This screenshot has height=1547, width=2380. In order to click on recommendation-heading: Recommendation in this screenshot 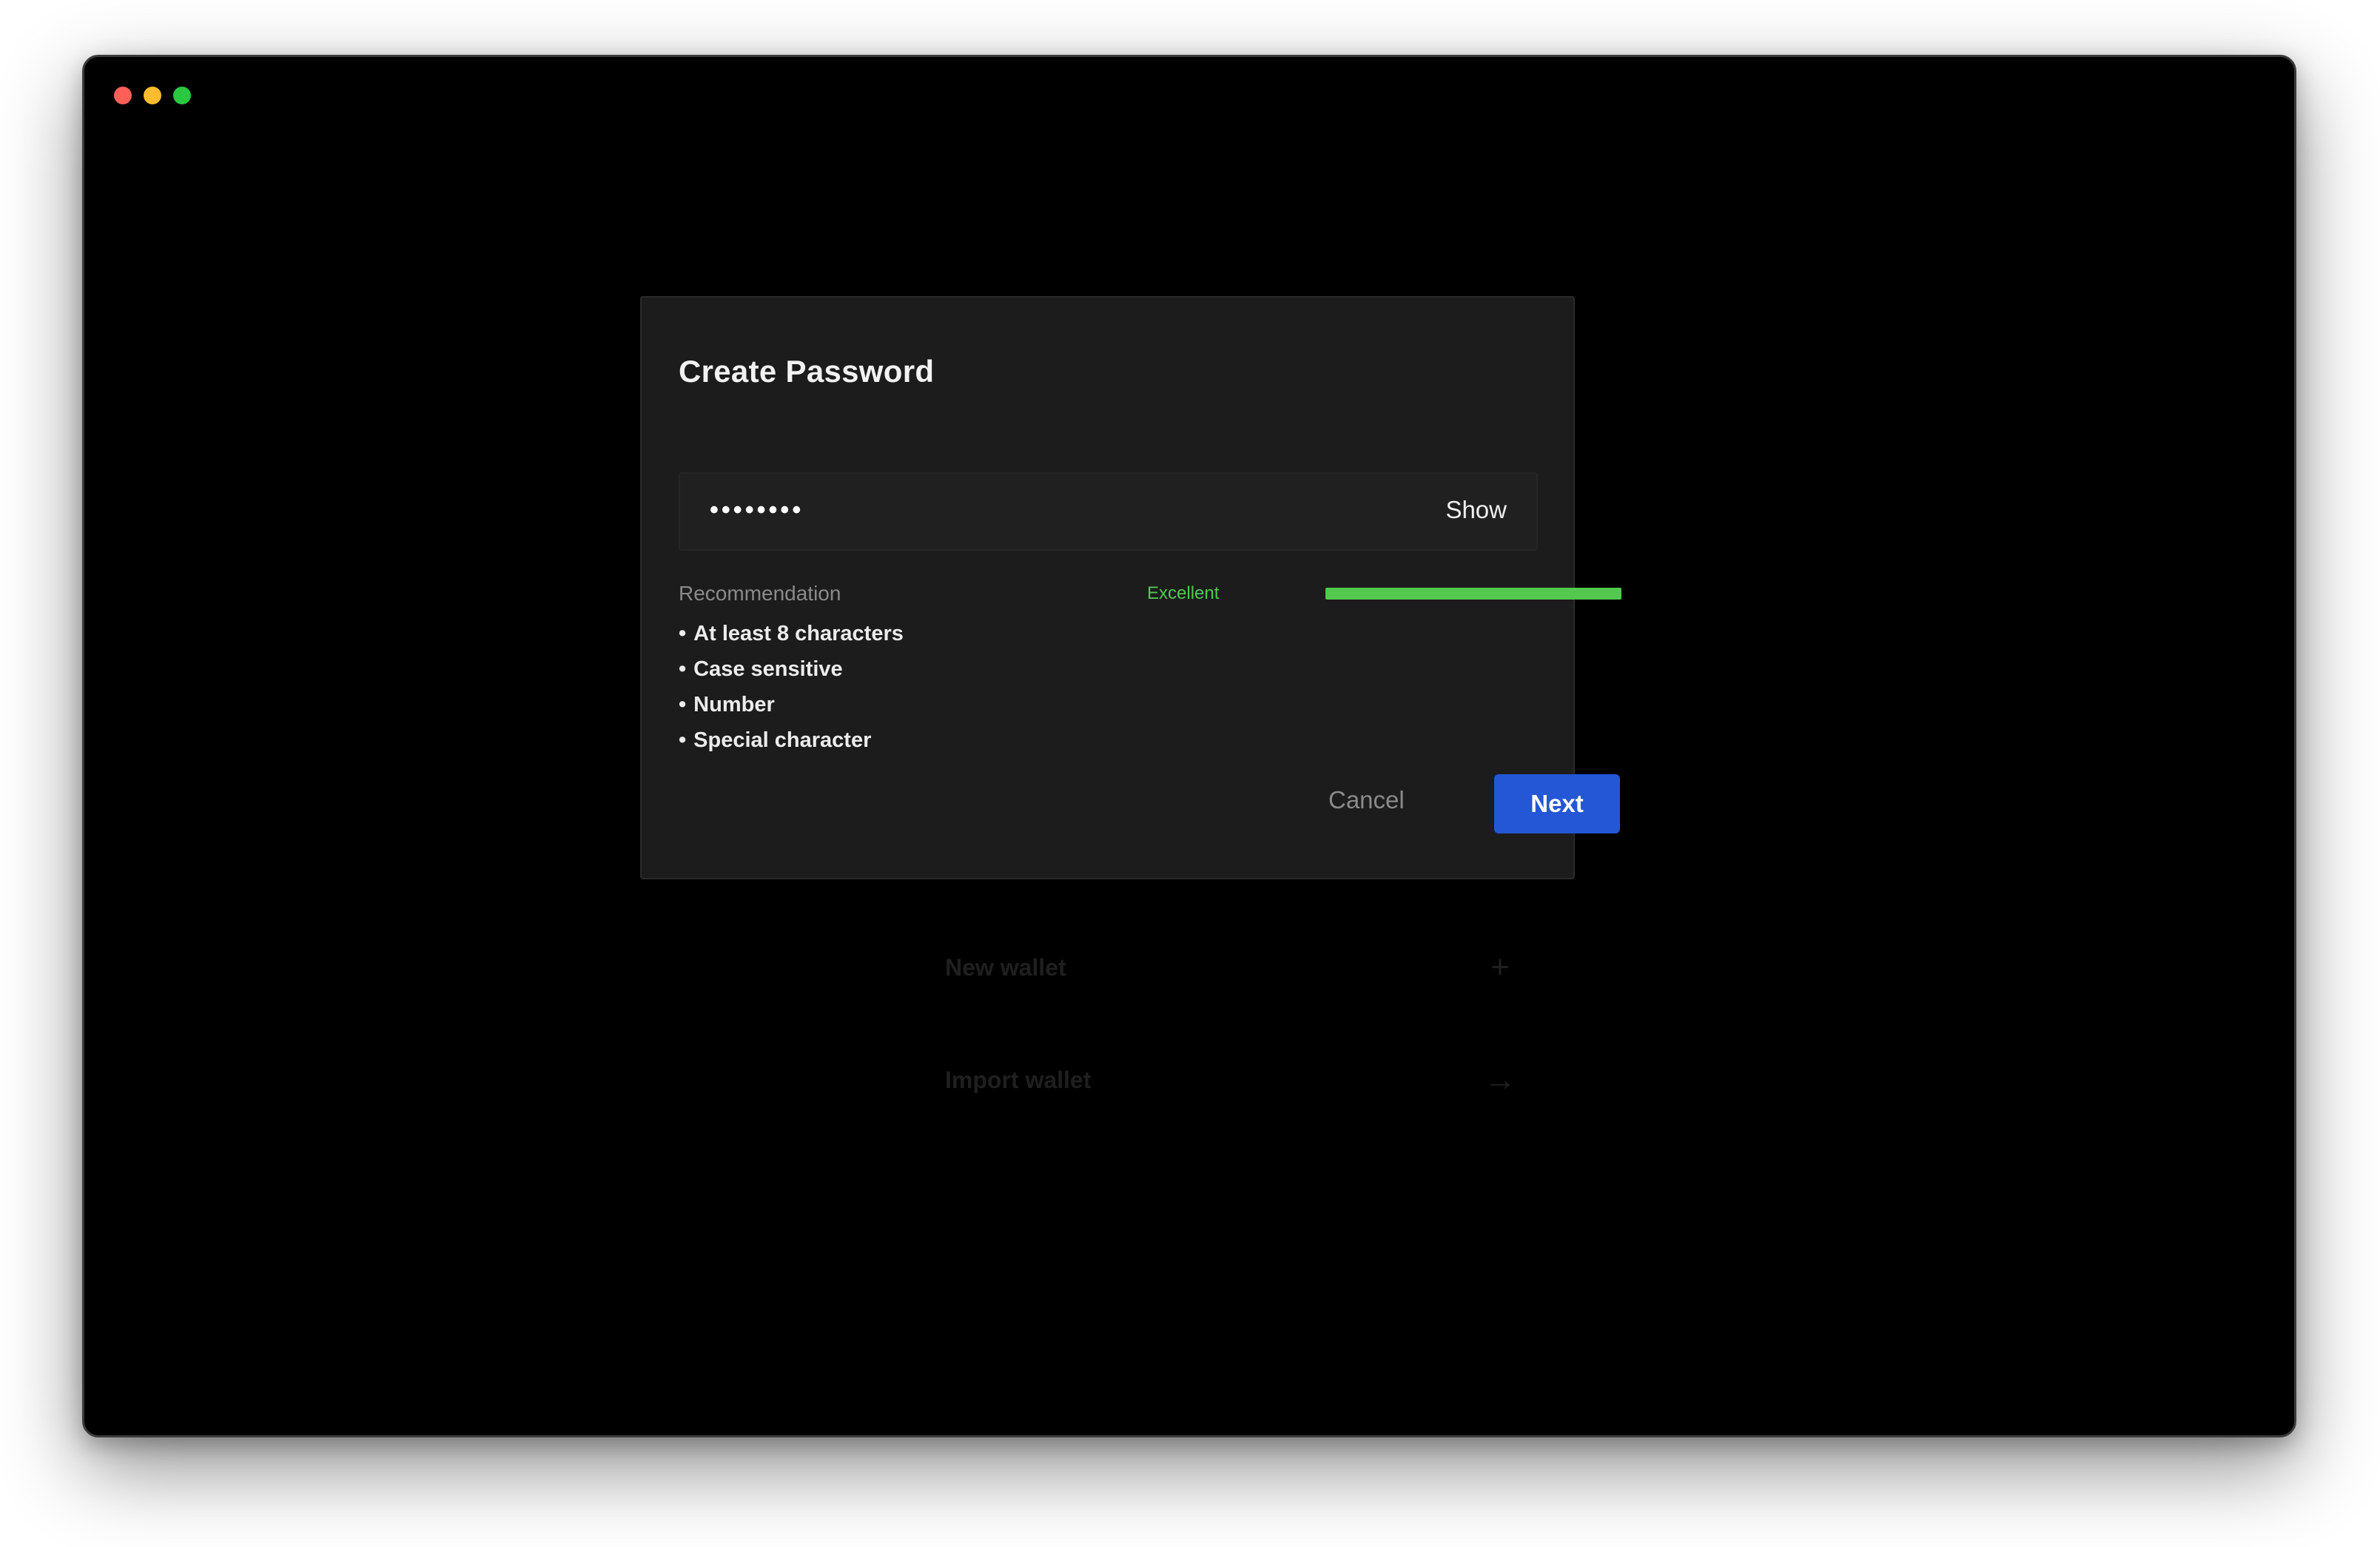, I will do `click(760, 594)`.